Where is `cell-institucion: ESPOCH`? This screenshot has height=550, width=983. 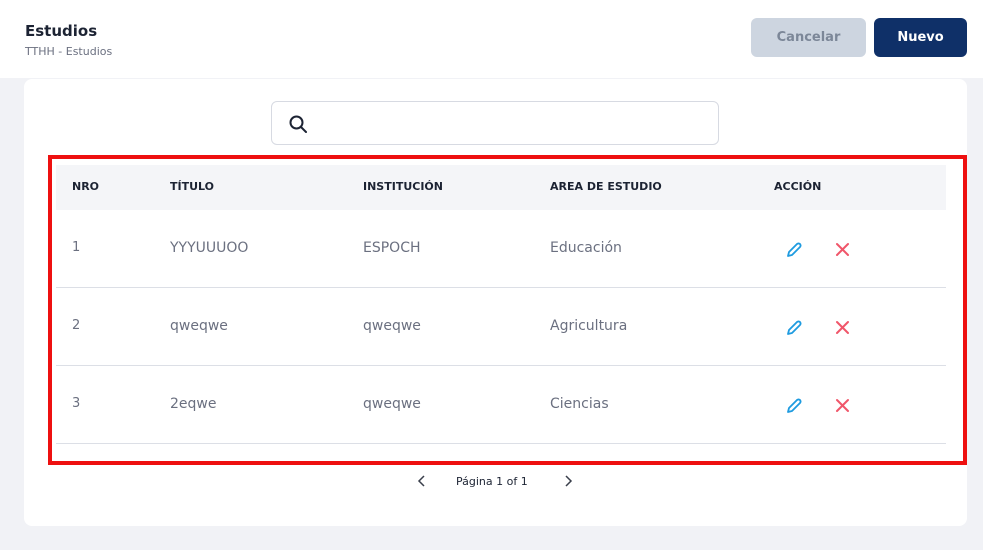
cell-institucion: ESPOCH is located at coordinates (392, 248).